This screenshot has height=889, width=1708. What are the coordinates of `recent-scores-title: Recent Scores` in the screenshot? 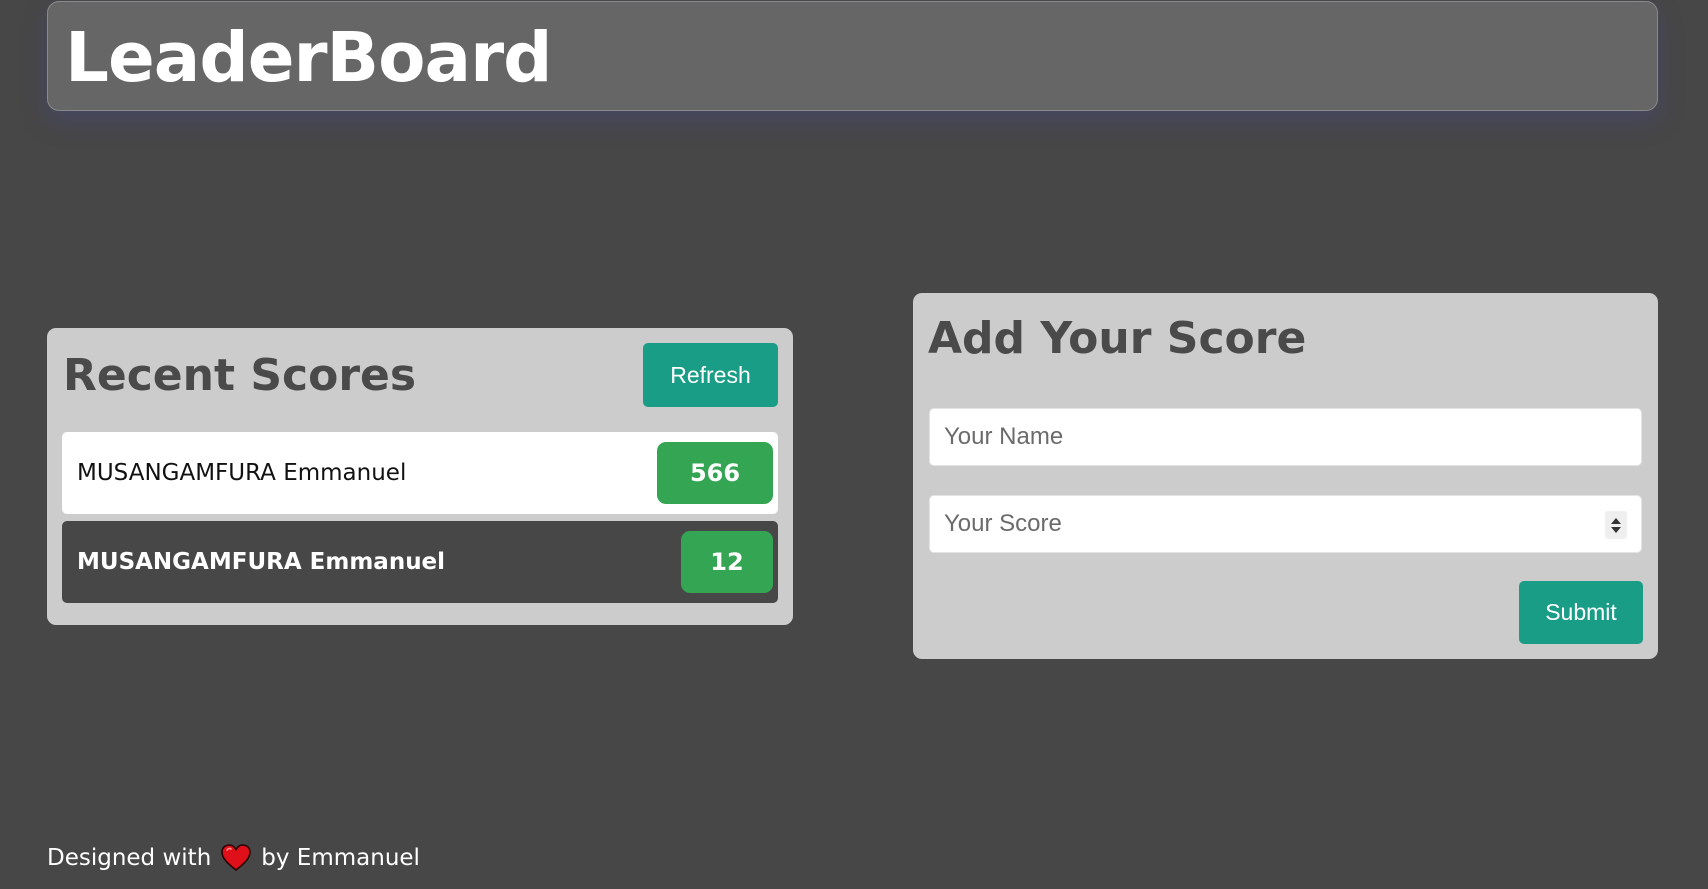 It's located at (240, 375).